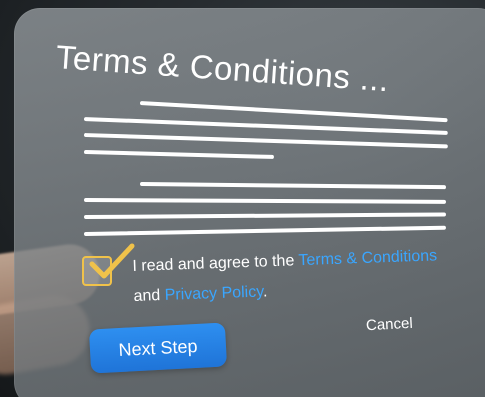  I want to click on agree-middle: and, so click(149, 295).